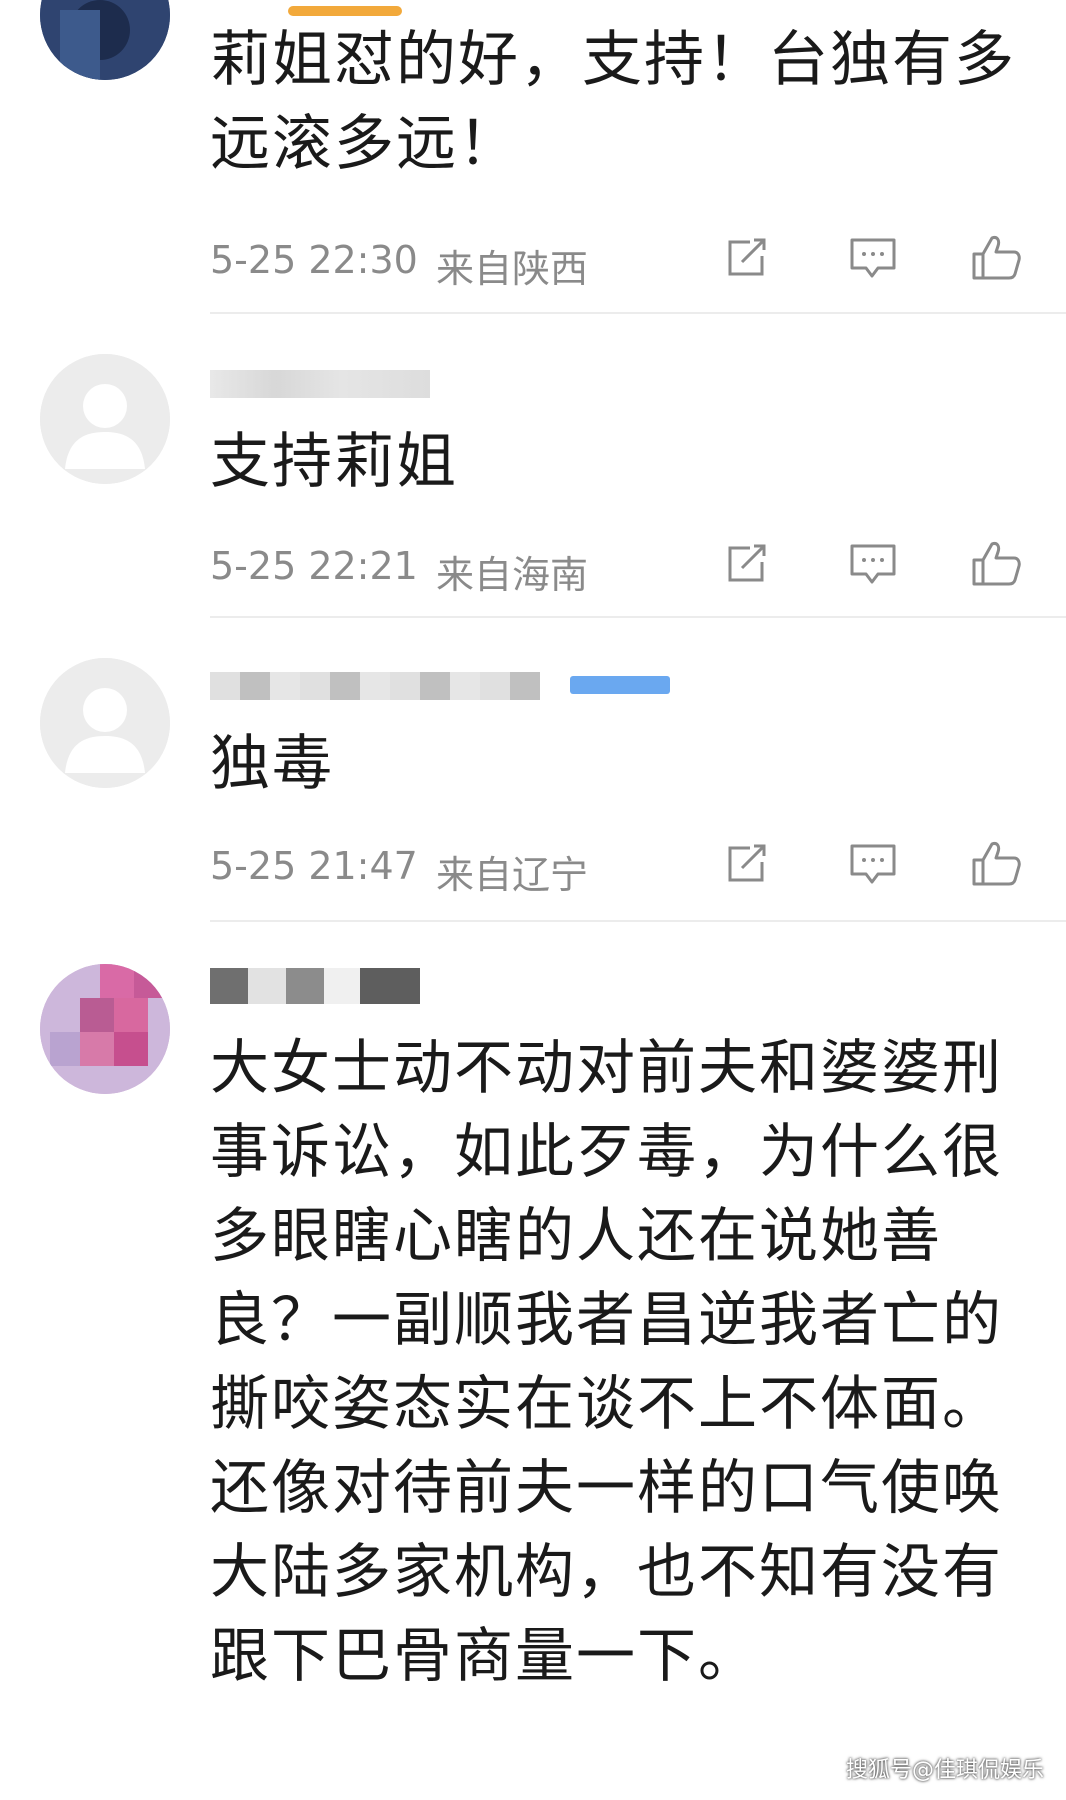 This screenshot has height=1800, width=1066. What do you see at coordinates (345, 11) in the screenshot?
I see `top-accent-bar` at bounding box center [345, 11].